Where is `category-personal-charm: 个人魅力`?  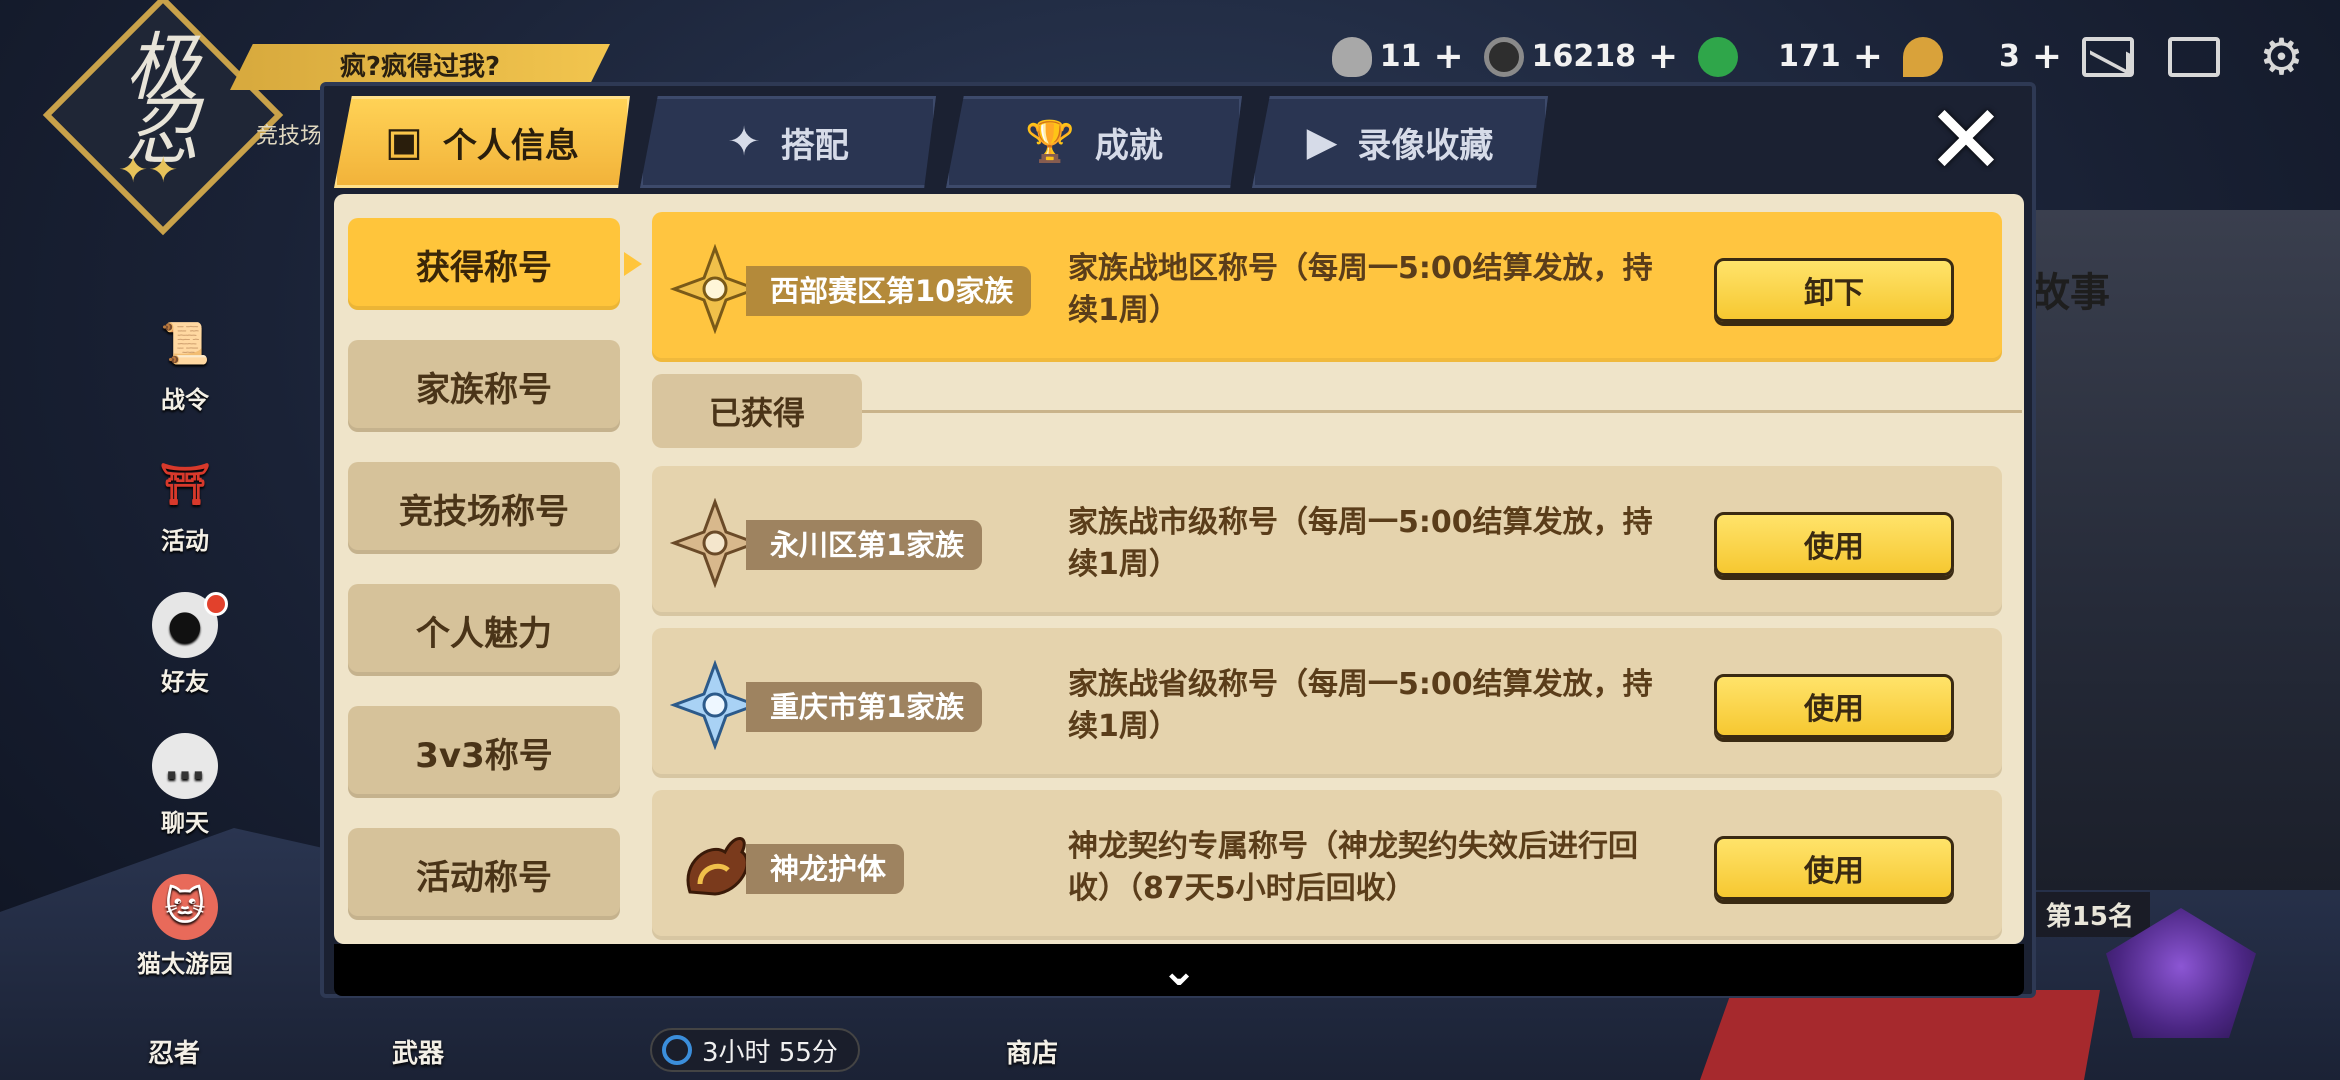 category-personal-charm: 个人魅力 is located at coordinates (484, 630).